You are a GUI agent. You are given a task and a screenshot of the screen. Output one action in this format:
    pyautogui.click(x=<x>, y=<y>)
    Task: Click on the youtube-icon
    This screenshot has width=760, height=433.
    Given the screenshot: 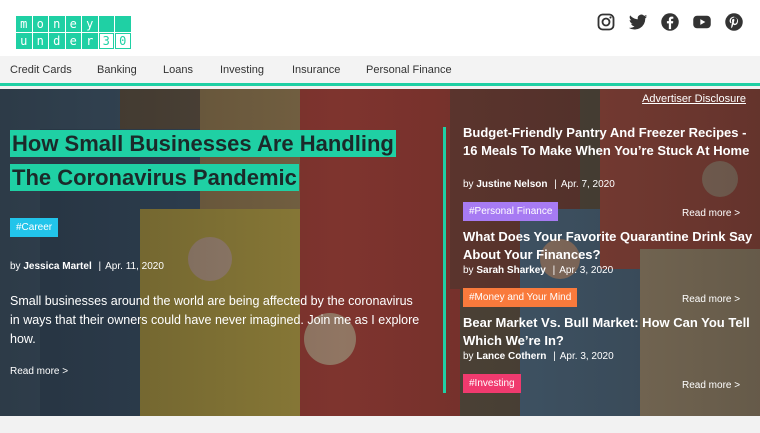 What is the action you would take?
    pyautogui.click(x=702, y=22)
    